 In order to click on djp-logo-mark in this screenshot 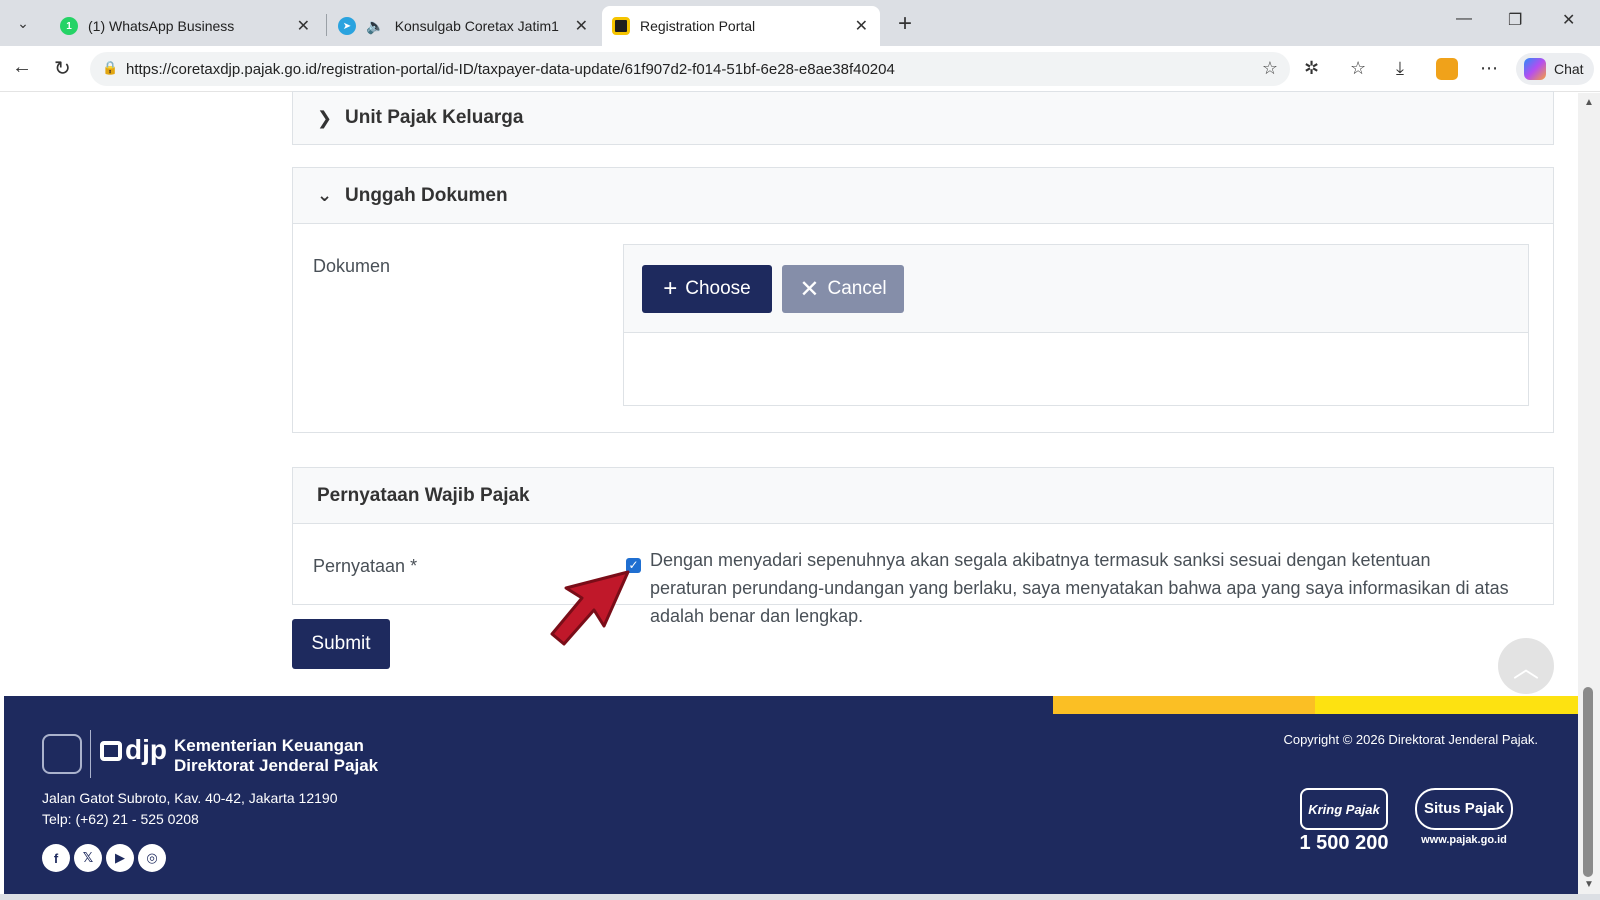, I will do `click(111, 751)`.